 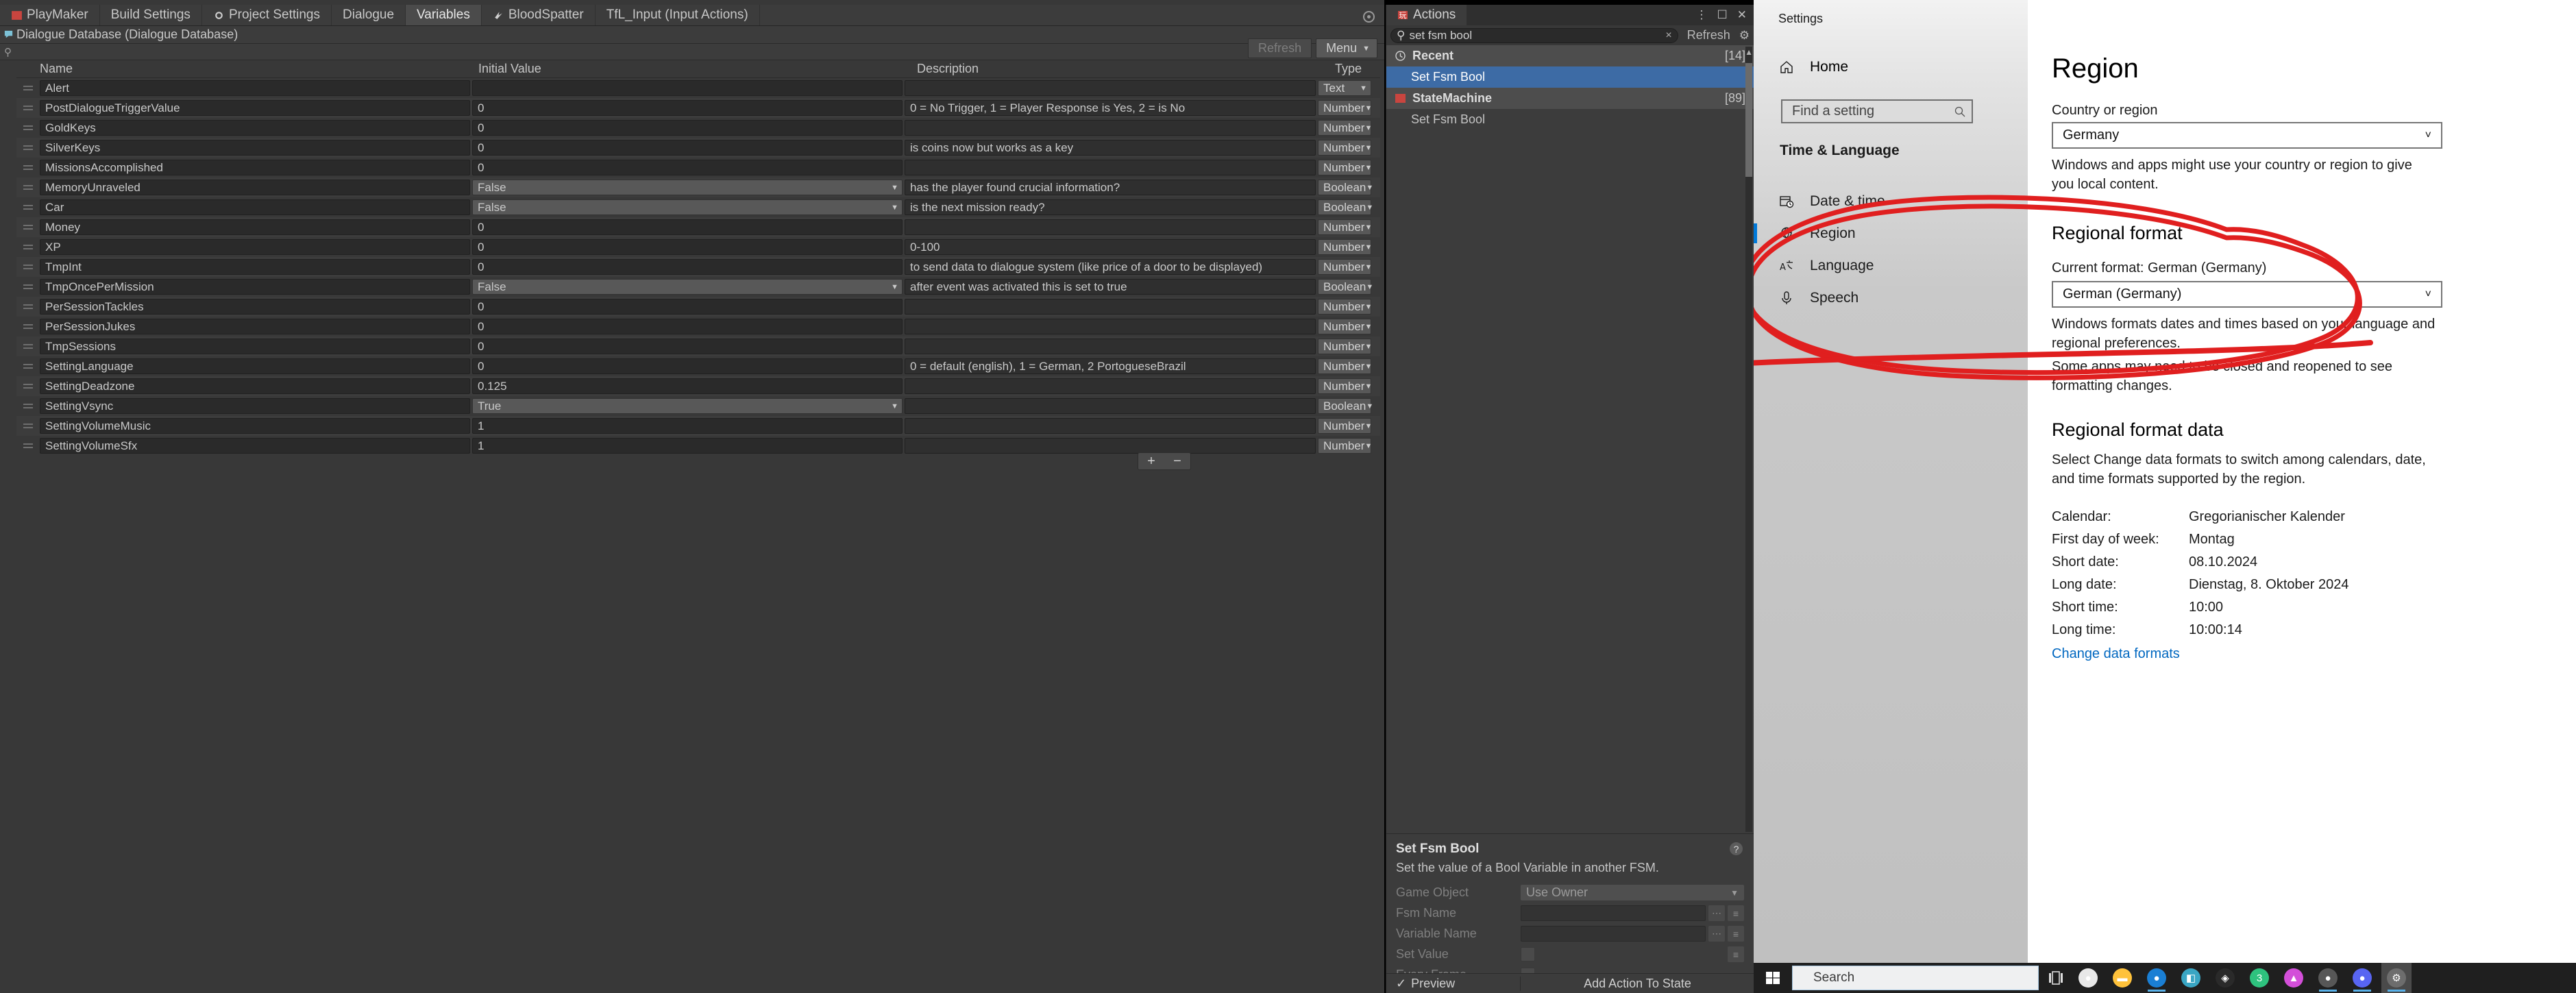 I want to click on menu-button: Menu ▼, so click(x=1347, y=48).